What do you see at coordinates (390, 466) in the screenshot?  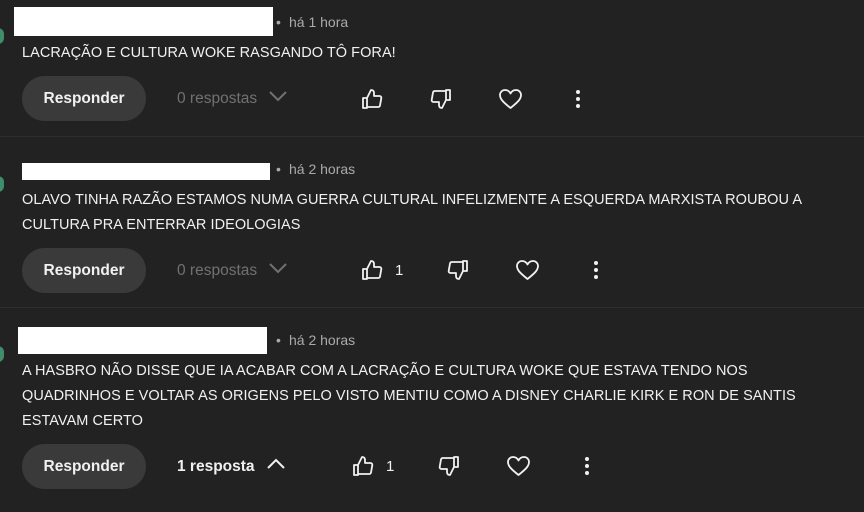 I see `like-count: 1` at bounding box center [390, 466].